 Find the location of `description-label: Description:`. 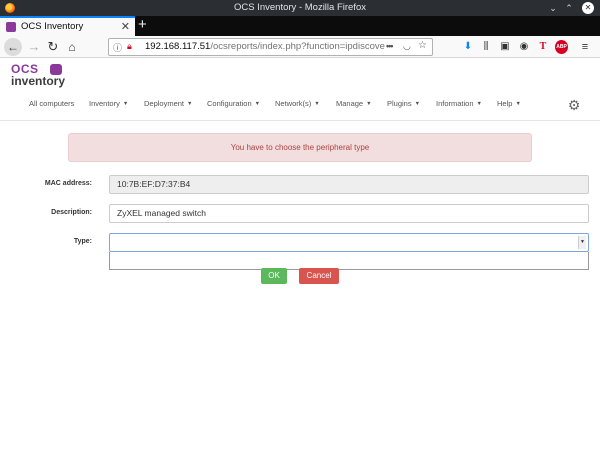

description-label: Description: is located at coordinates (71, 212).